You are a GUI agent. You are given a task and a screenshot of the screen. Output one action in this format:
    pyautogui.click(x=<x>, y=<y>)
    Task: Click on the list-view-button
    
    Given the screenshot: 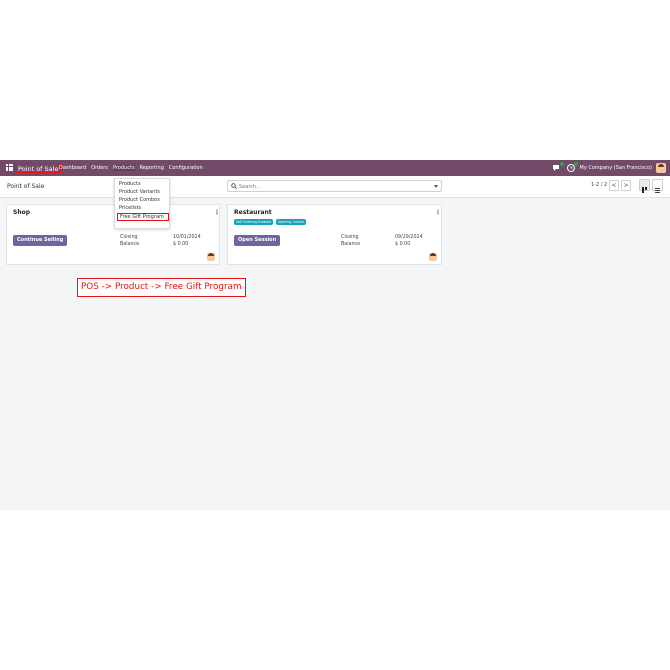 What is the action you would take?
    pyautogui.click(x=657, y=186)
    